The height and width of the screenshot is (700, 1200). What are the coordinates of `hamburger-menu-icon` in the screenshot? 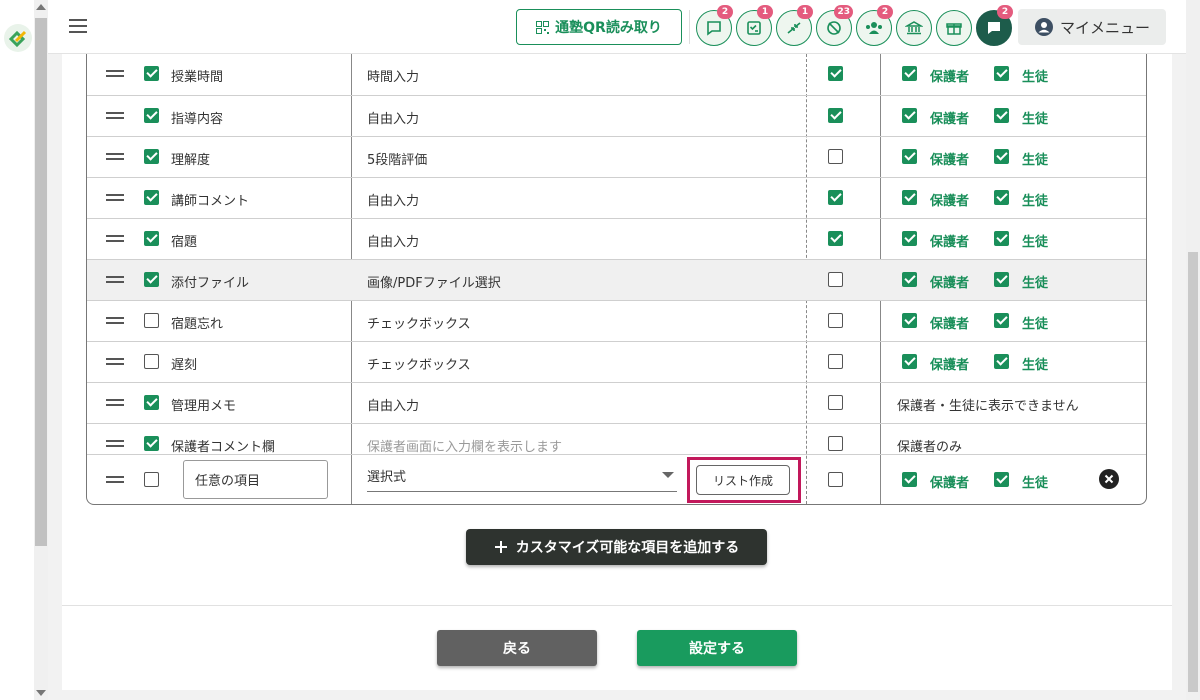 It's located at (78, 26).